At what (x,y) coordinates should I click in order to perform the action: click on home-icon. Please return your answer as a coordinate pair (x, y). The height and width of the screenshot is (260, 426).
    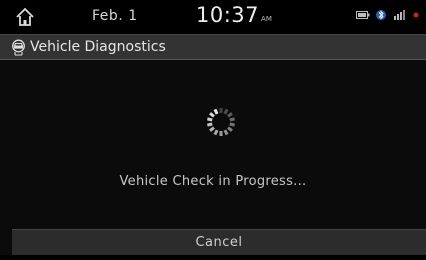
    Looking at the image, I should click on (25, 16).